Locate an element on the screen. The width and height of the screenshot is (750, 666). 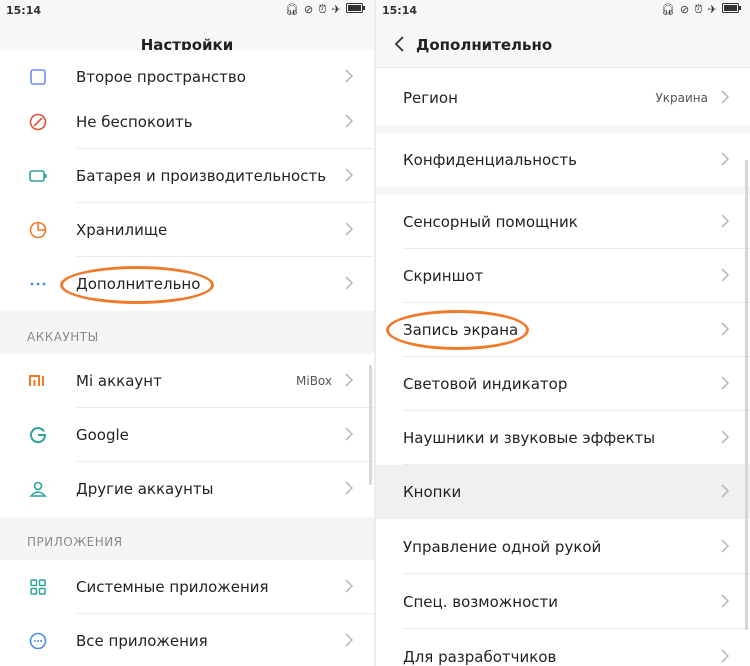
section-header-accounts: АККАУНТЫ is located at coordinates (187, 332).